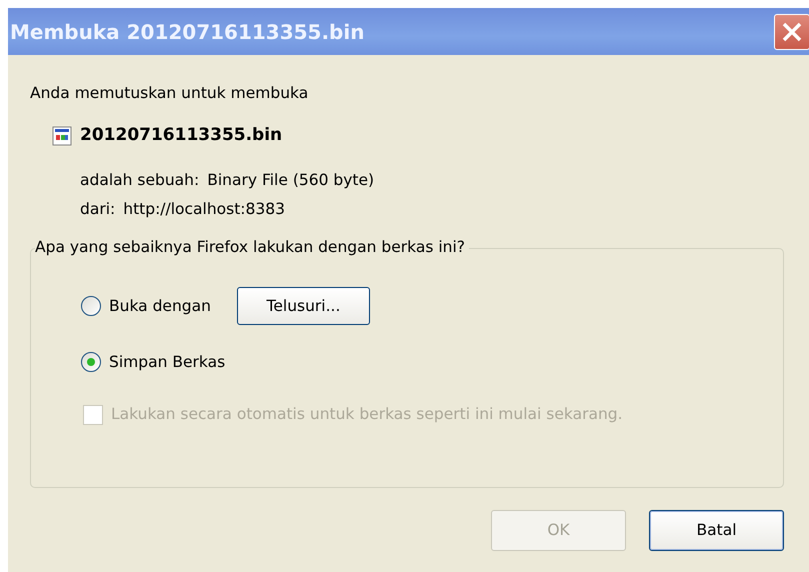 The height and width of the screenshot is (572, 809). I want to click on file-name: 20120716113355.bin, so click(181, 136).